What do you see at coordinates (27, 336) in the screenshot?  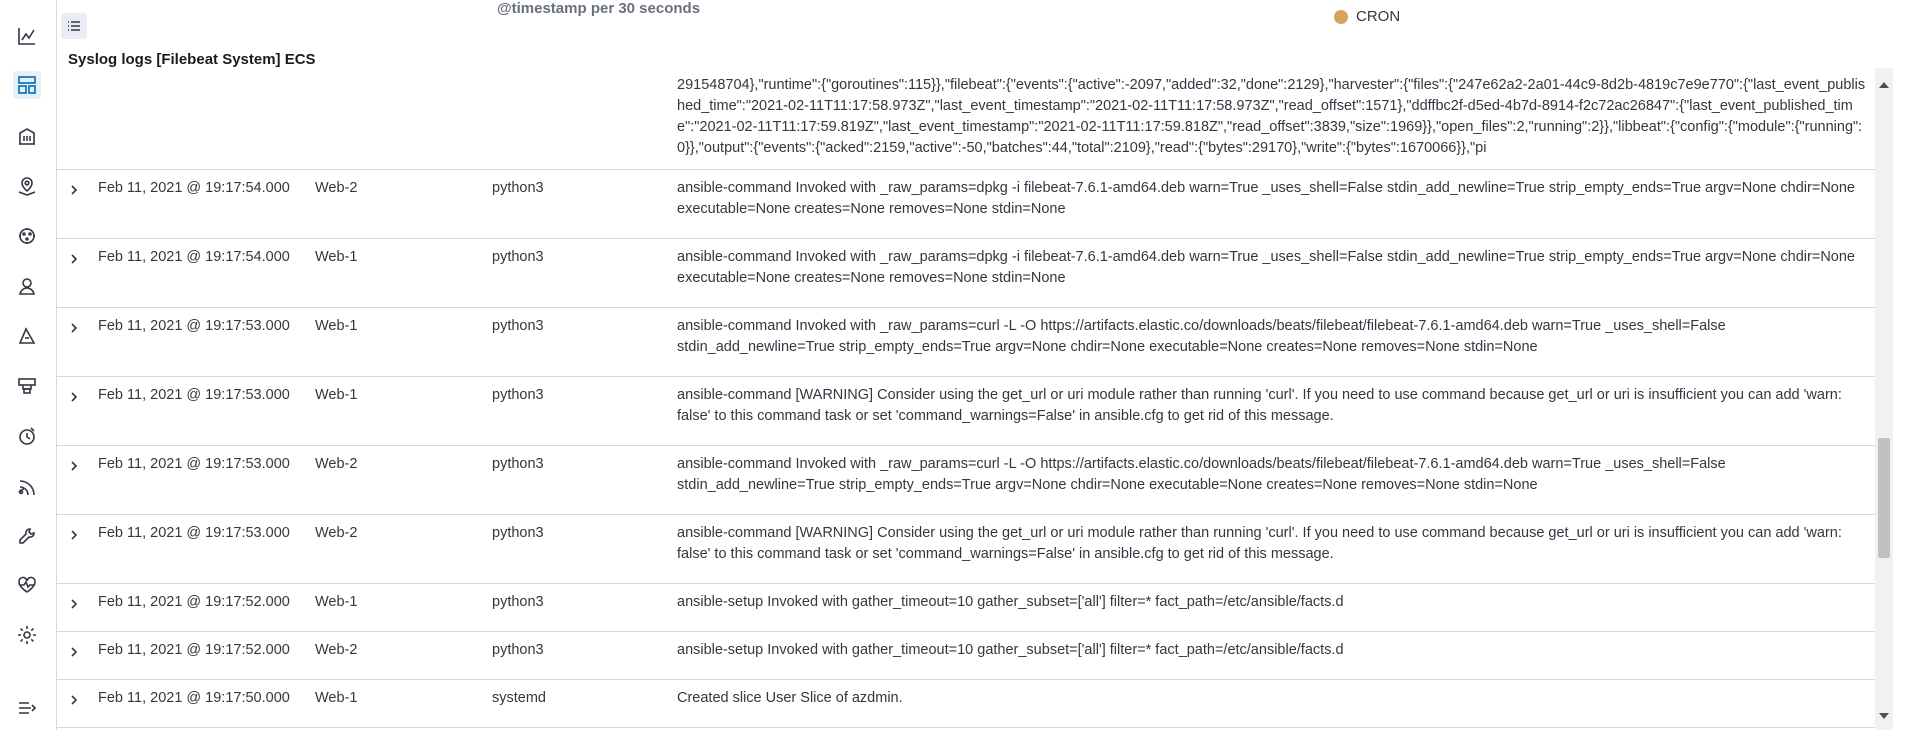 I see `security-icon` at bounding box center [27, 336].